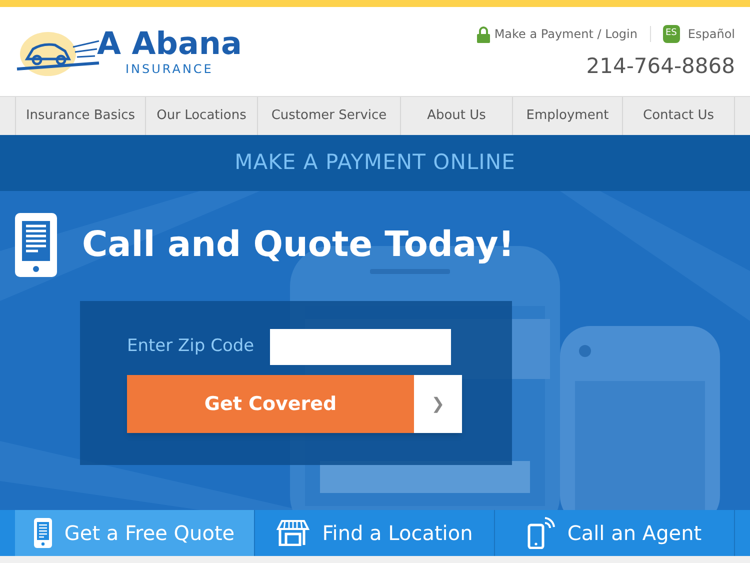  I want to click on phone-signal-icon, so click(541, 533).